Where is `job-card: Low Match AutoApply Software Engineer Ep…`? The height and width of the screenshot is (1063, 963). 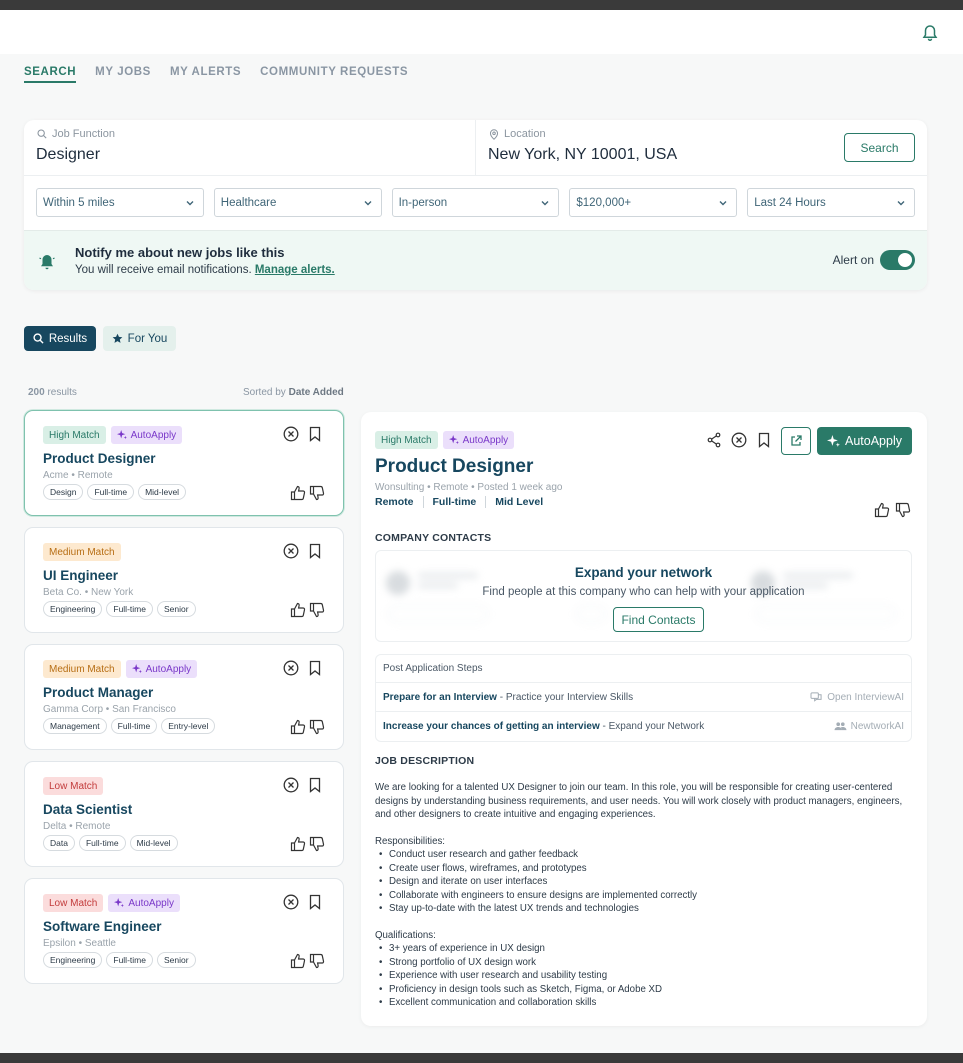 job-card: Low Match AutoApply Software Engineer Ep… is located at coordinates (184, 931).